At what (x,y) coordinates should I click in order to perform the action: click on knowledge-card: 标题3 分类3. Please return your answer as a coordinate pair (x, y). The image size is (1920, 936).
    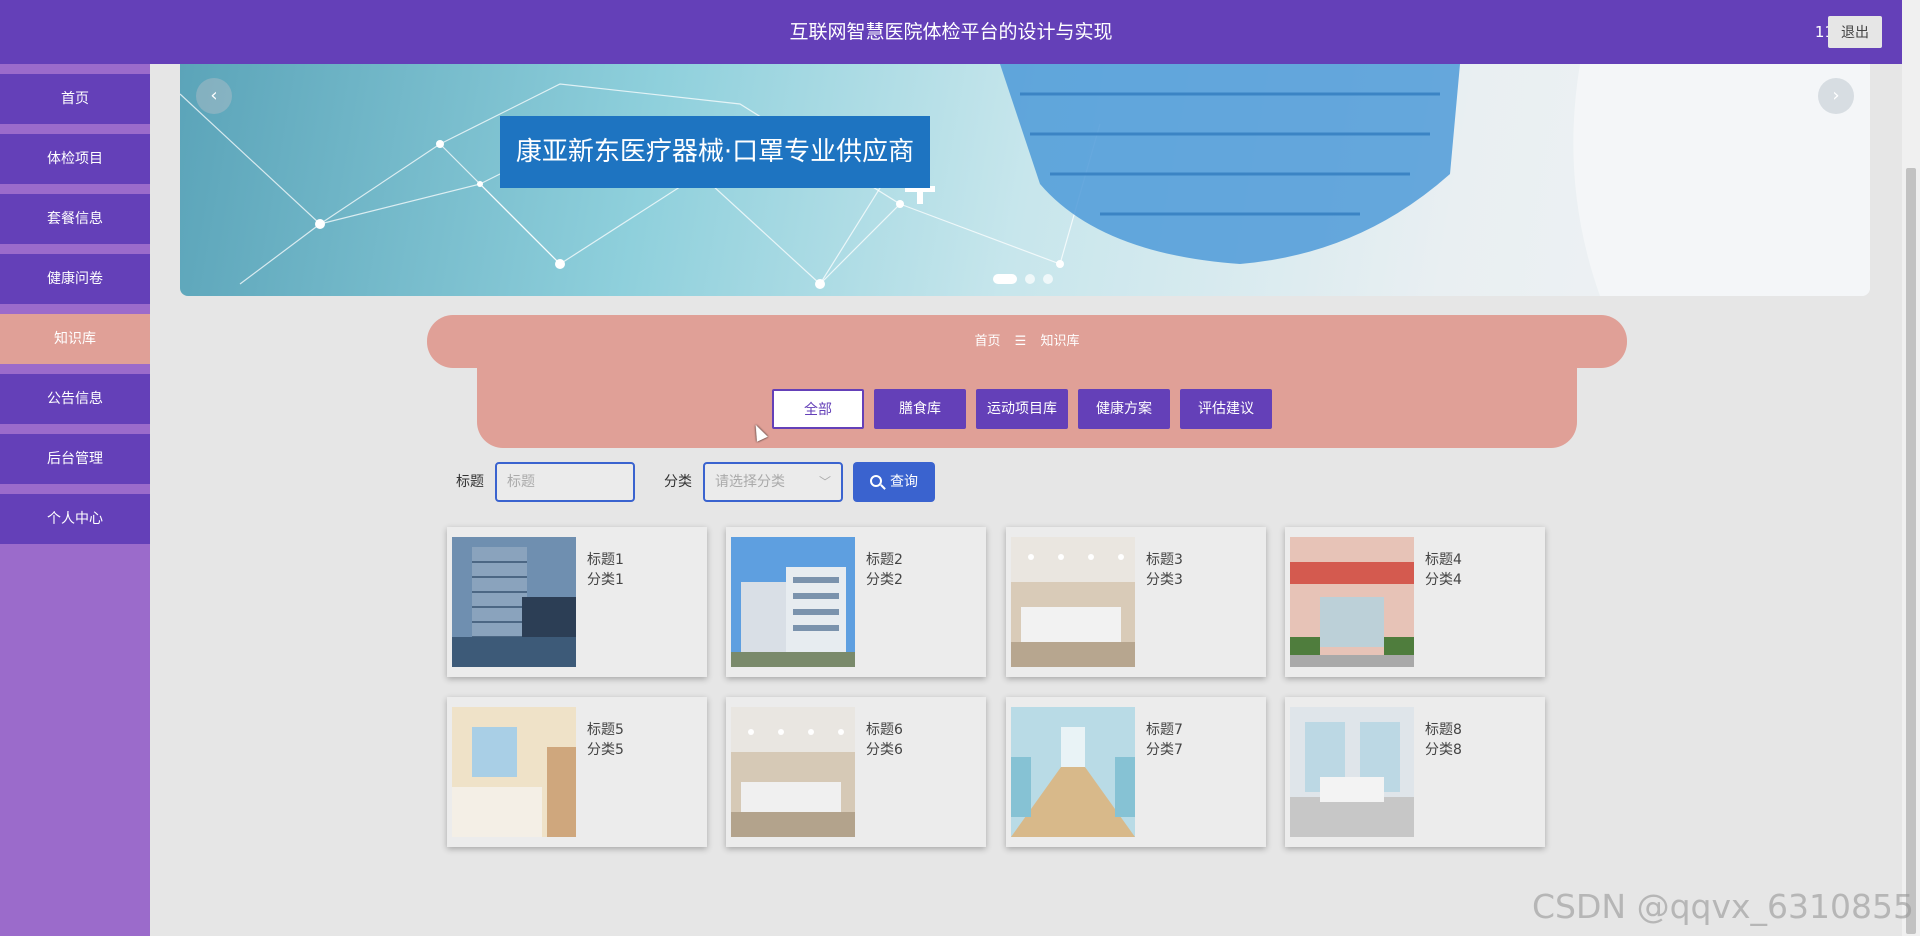
    Looking at the image, I should click on (1136, 602).